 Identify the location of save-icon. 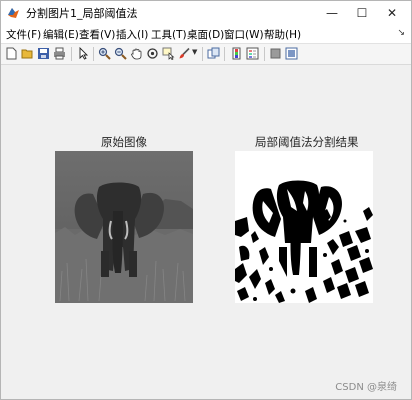
(43, 53).